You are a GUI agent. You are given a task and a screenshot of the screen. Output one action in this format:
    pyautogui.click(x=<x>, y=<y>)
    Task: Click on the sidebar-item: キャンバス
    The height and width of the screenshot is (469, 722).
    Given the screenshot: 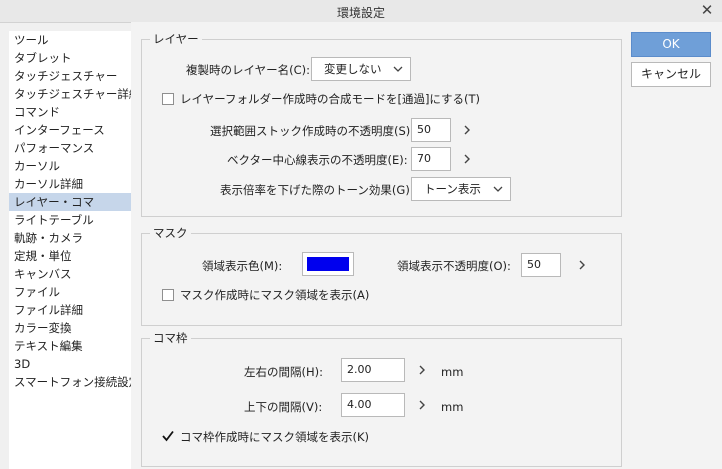 What is the action you would take?
    pyautogui.click(x=70, y=274)
    